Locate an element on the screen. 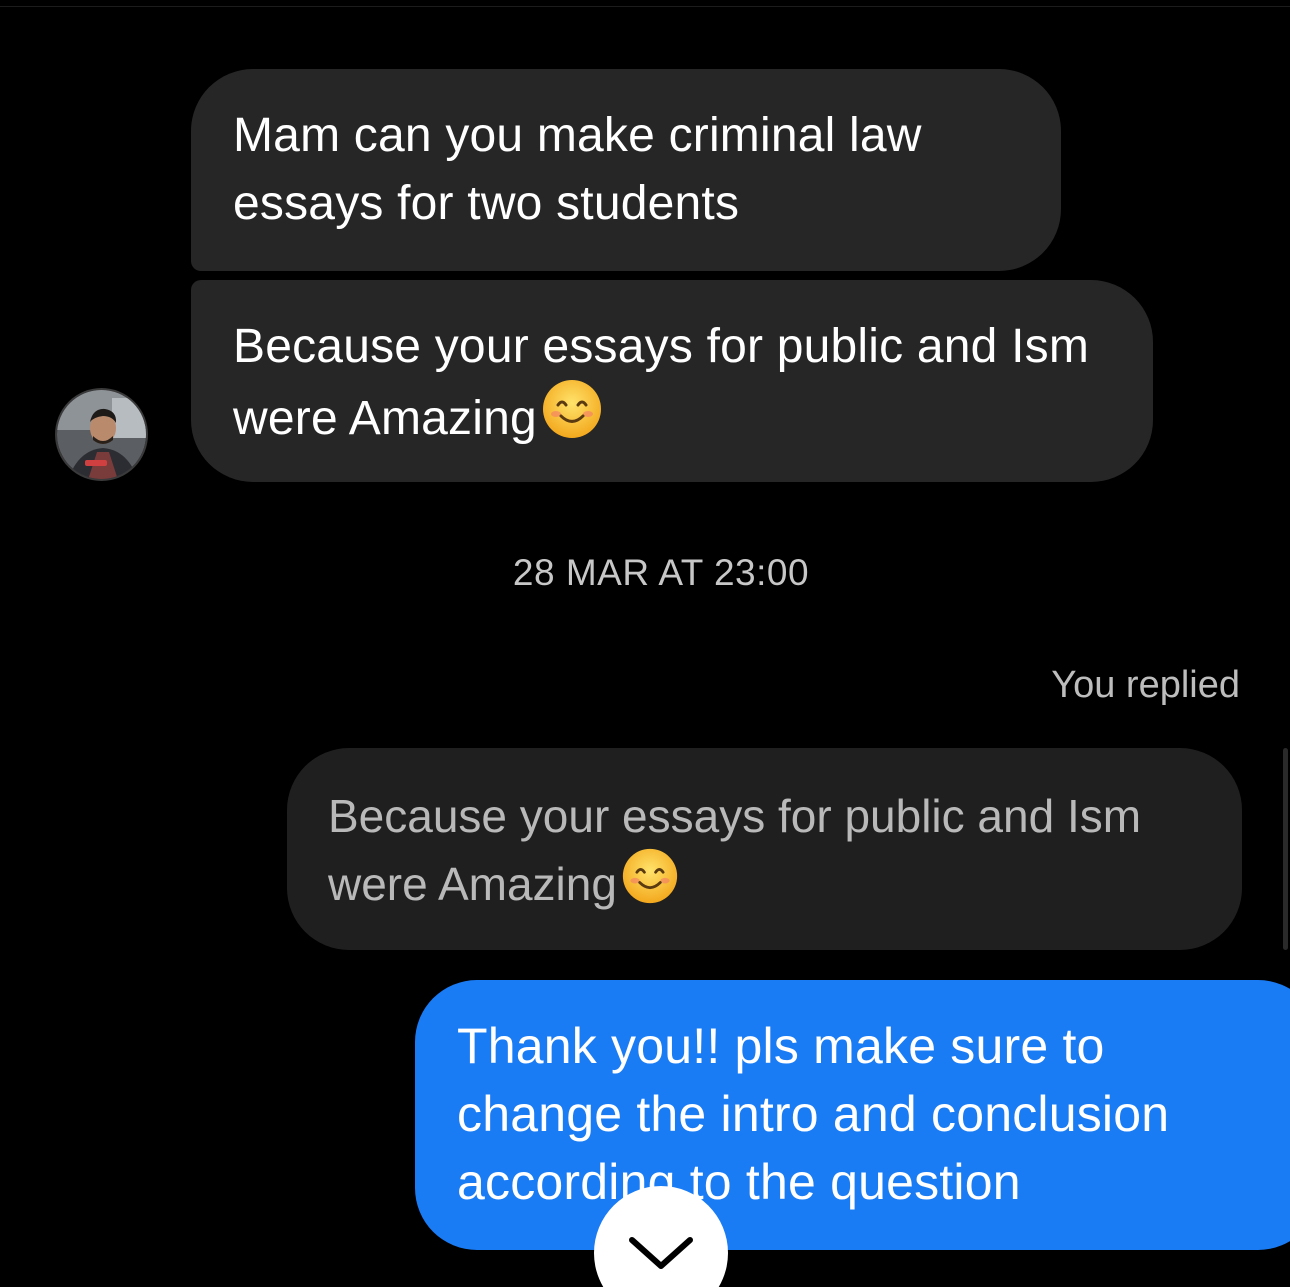 This screenshot has height=1287, width=1290. header-divider is located at coordinates (645, 6).